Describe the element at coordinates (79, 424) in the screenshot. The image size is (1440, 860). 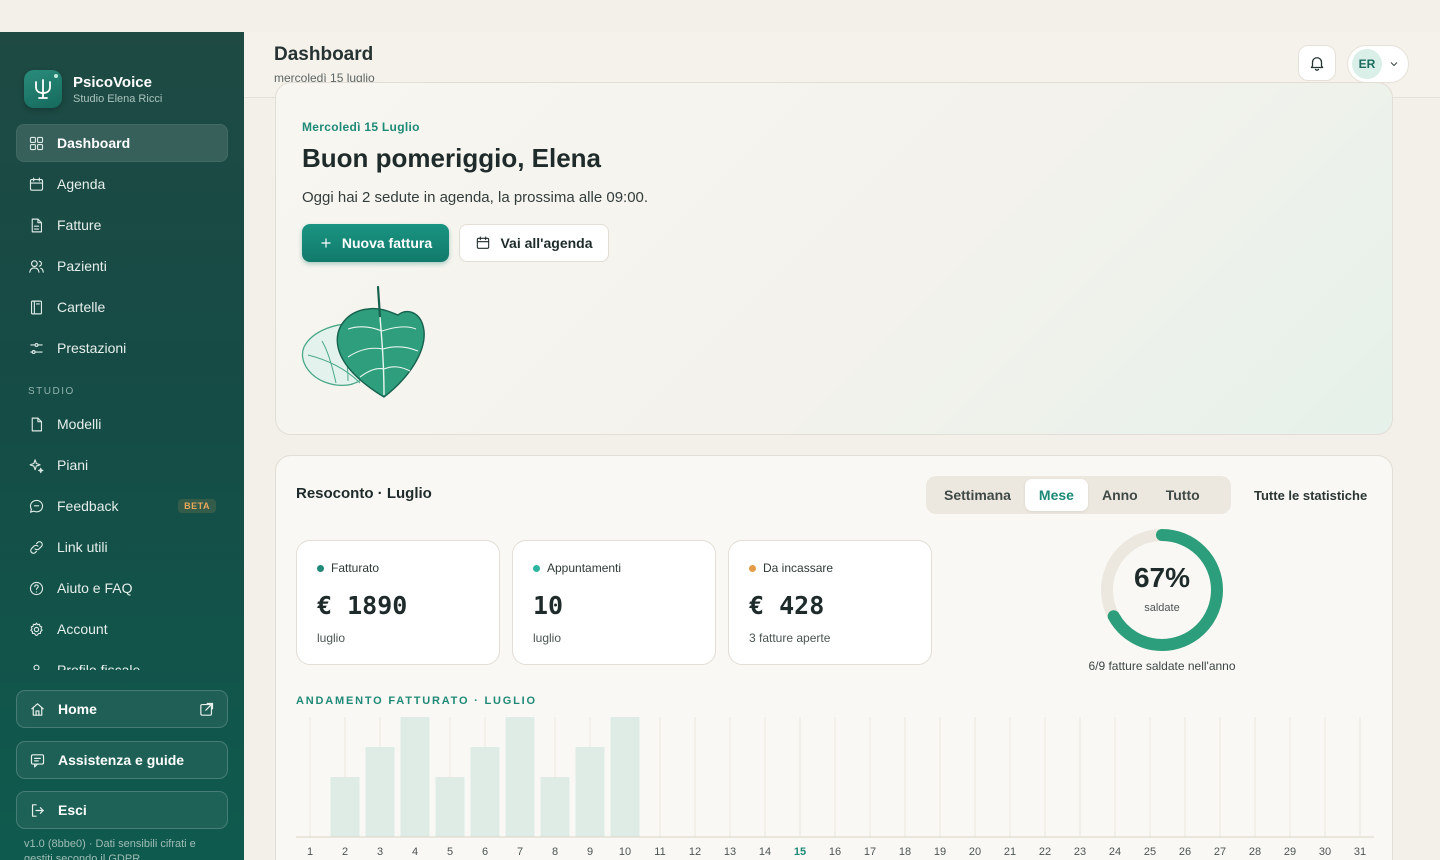
I see `sidebar-item-label: Modelli` at that location.